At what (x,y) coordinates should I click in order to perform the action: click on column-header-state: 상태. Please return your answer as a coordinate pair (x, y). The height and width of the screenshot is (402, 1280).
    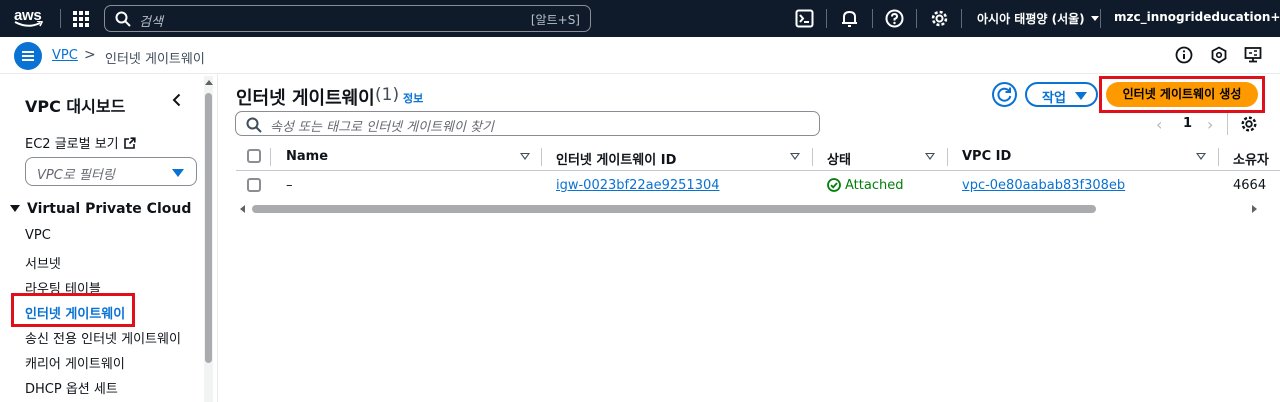
    Looking at the image, I should click on (839, 158).